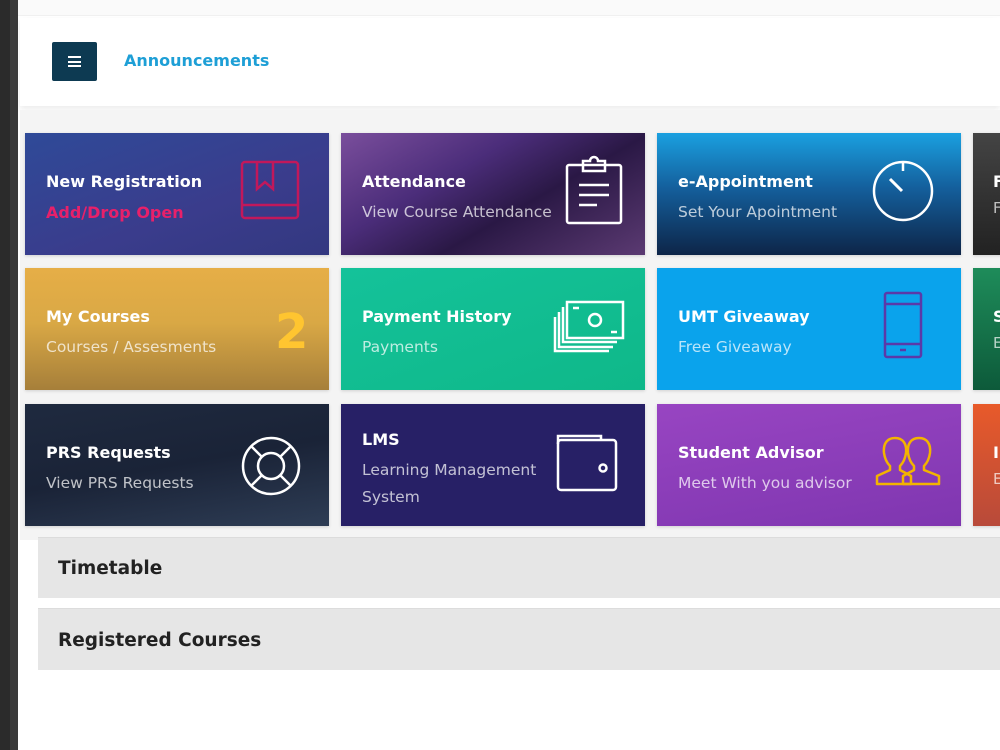  Describe the element at coordinates (177, 329) in the screenshot. I see `card-my-courses: My Courses Courses / Assesments 2` at that location.